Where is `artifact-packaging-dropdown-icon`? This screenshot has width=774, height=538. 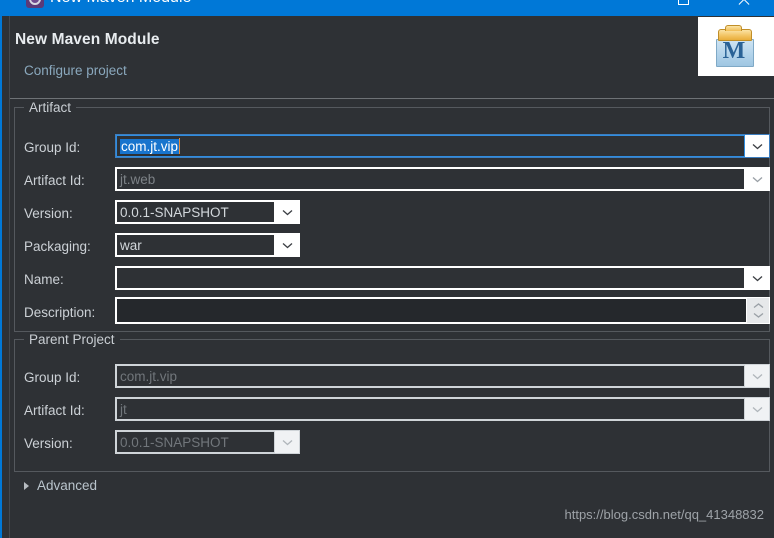 artifact-packaging-dropdown-icon is located at coordinates (287, 245).